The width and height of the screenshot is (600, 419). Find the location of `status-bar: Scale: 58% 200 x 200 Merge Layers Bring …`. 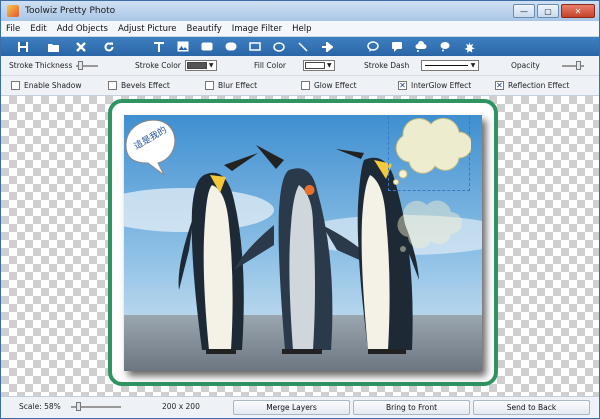

status-bar: Scale: 58% 200 x 200 Merge Layers Bring … is located at coordinates (300, 407).